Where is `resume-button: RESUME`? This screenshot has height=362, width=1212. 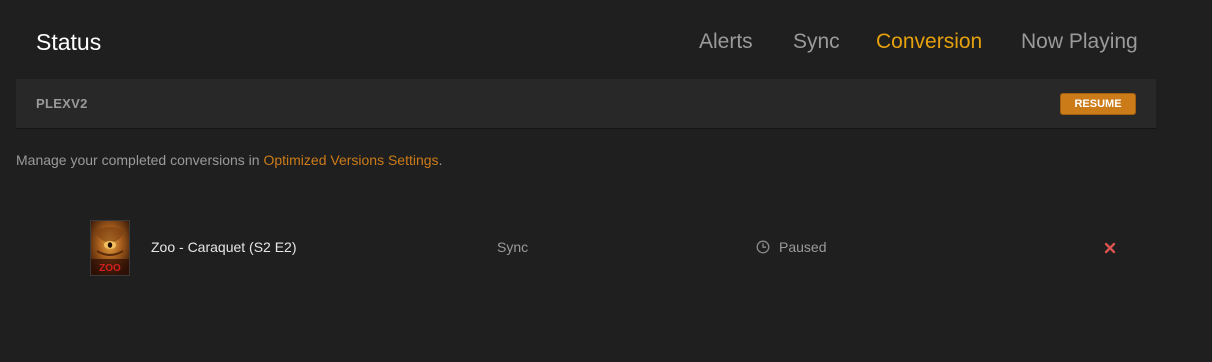
resume-button: RESUME is located at coordinates (1098, 104).